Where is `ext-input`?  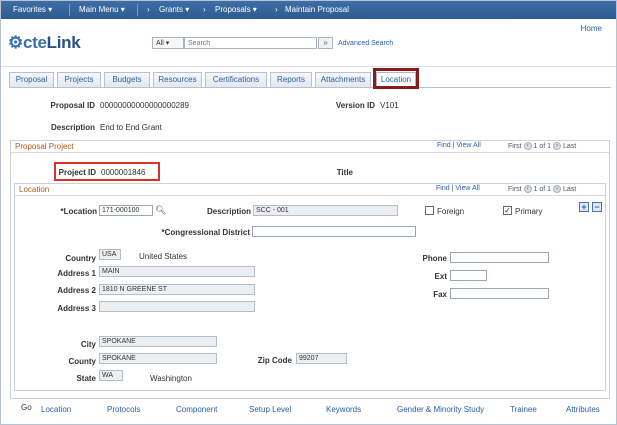 ext-input is located at coordinates (468, 275).